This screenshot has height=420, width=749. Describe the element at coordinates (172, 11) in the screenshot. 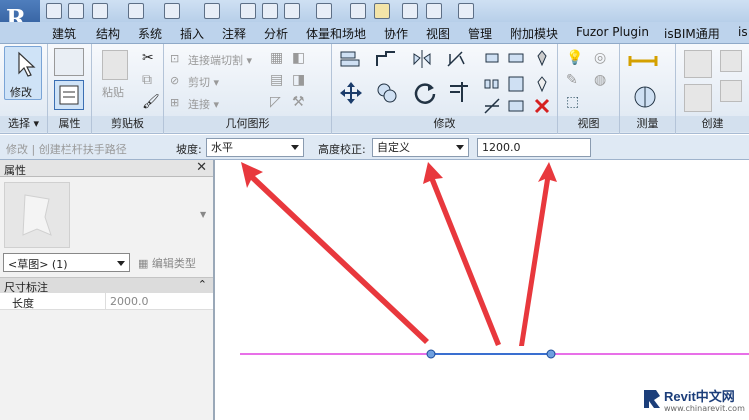

I see `redo-icon` at that location.